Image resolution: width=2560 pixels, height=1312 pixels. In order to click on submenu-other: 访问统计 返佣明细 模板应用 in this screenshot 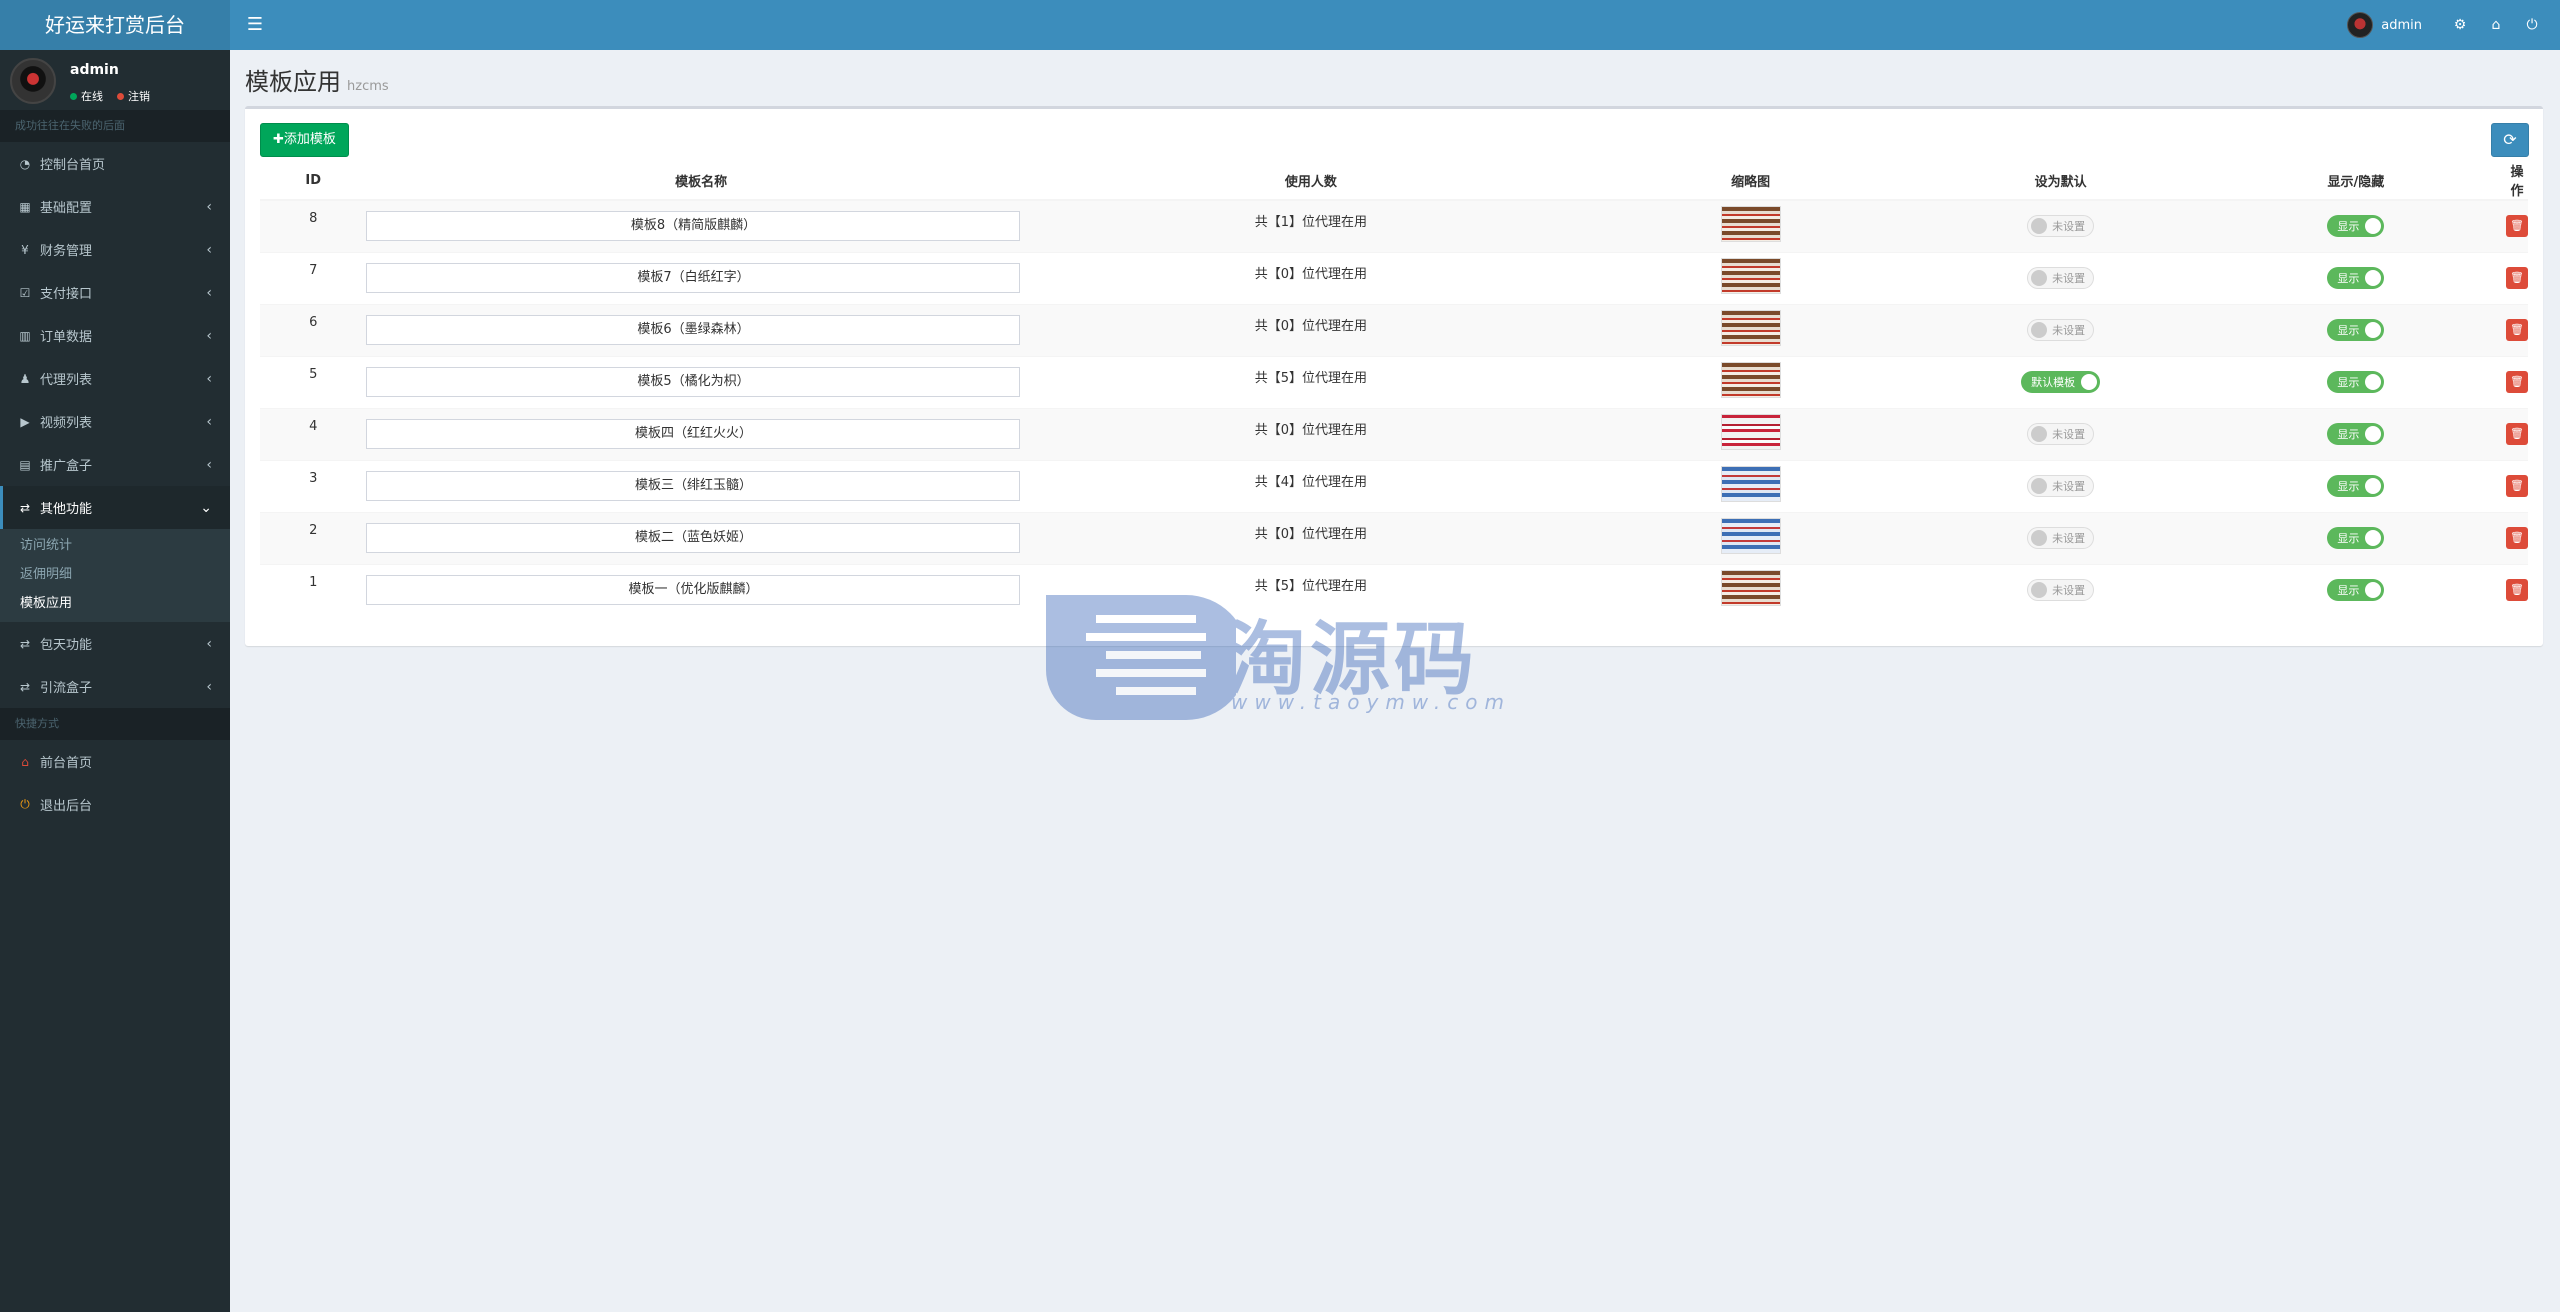, I will do `click(115, 575)`.